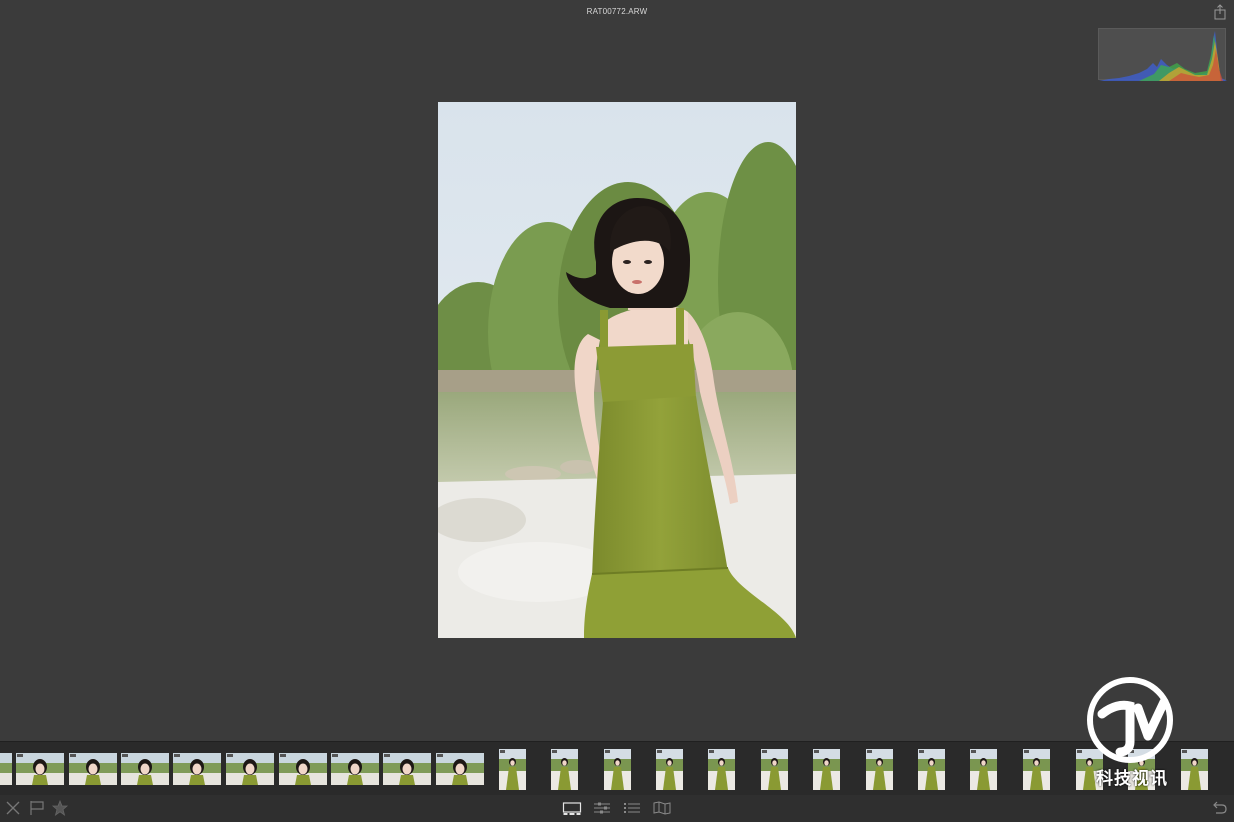  What do you see at coordinates (60, 807) in the screenshot?
I see `star-icon` at bounding box center [60, 807].